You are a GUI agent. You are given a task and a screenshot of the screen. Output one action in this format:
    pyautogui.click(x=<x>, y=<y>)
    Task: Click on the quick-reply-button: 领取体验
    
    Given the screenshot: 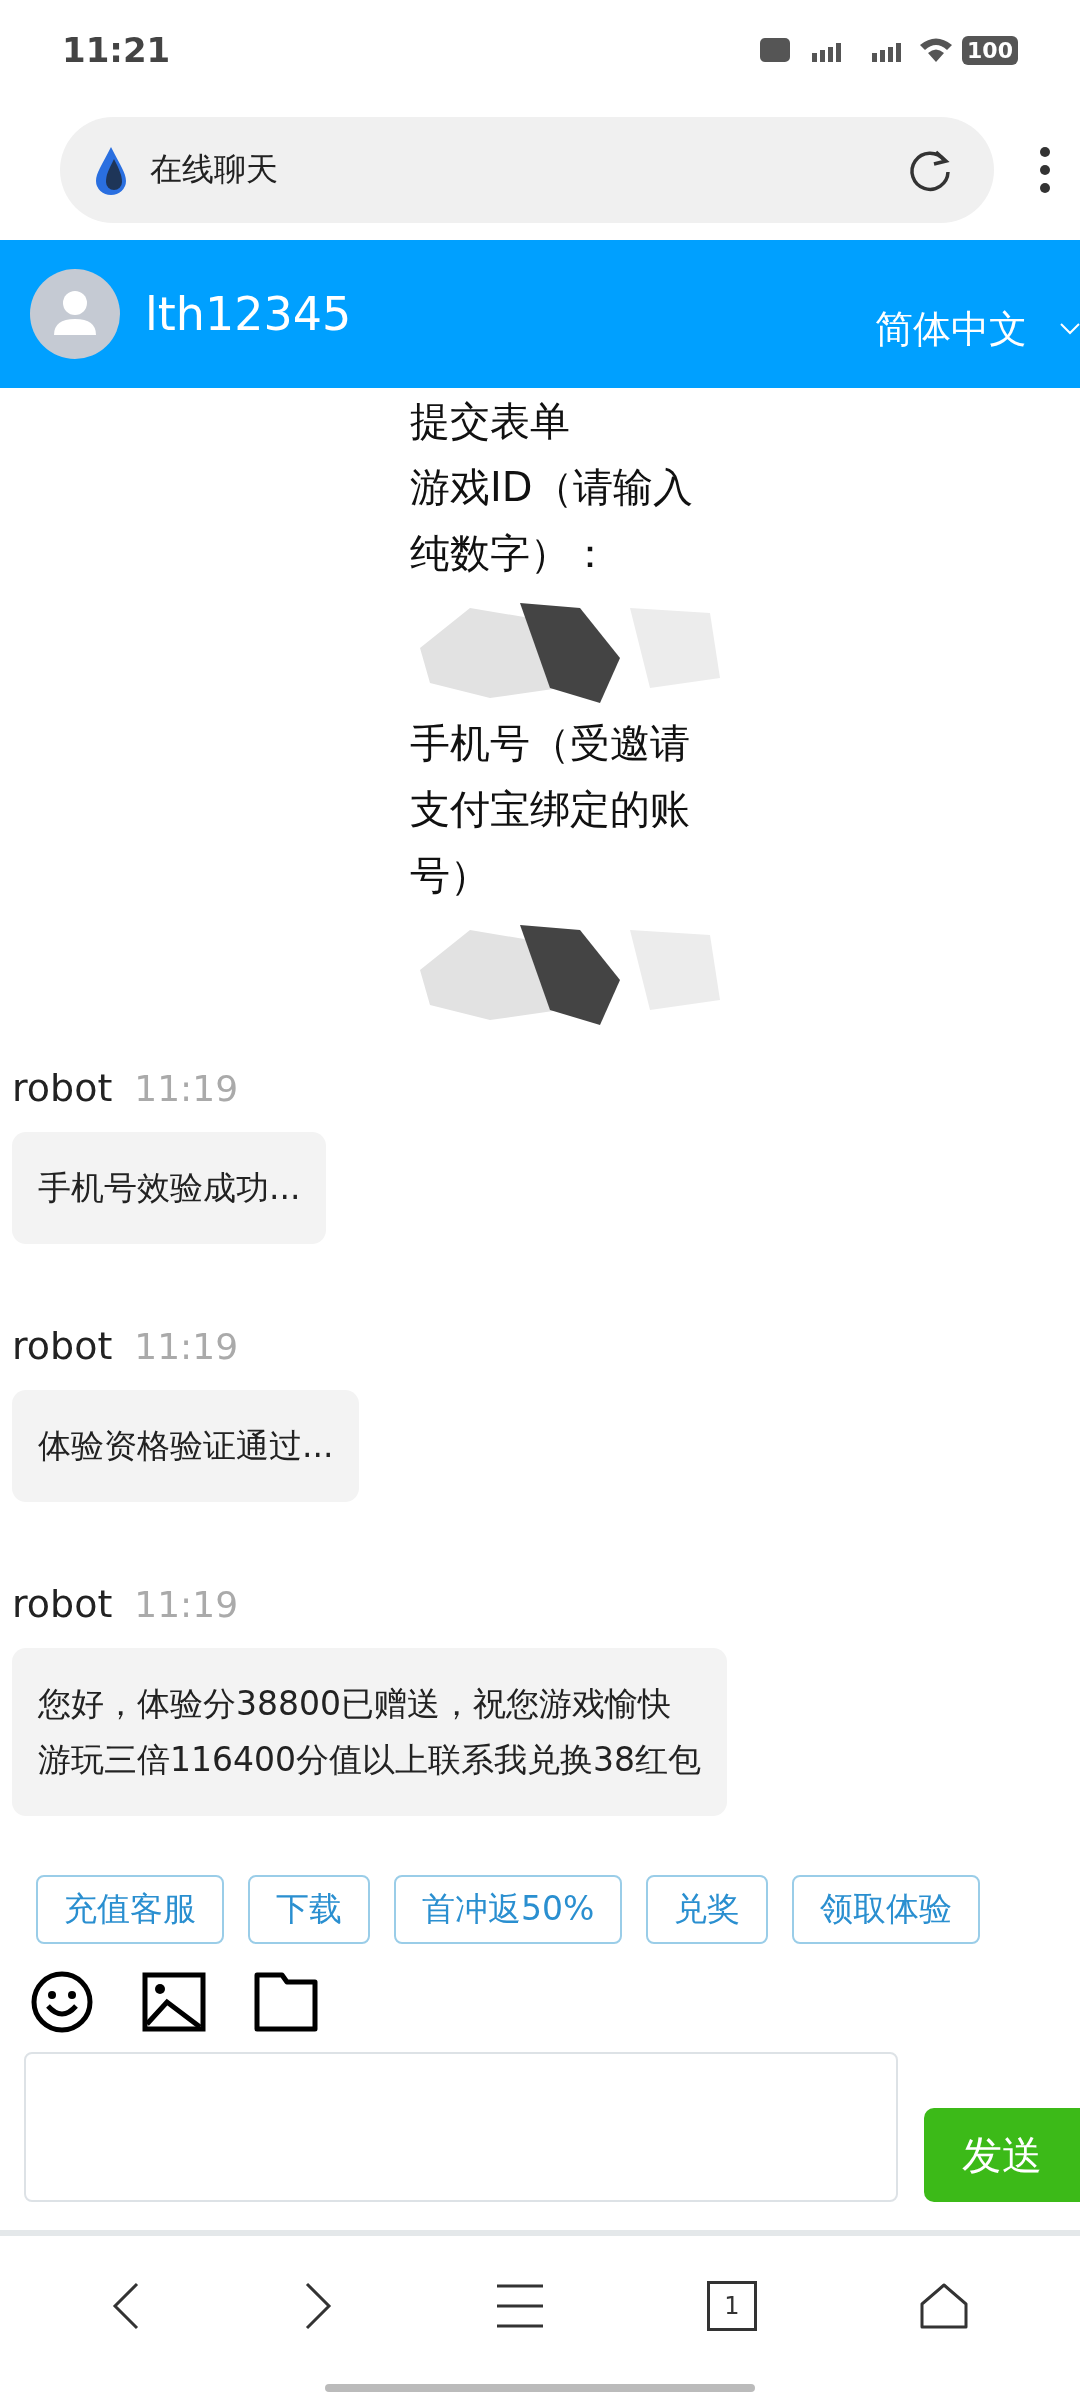 What is the action you would take?
    pyautogui.click(x=886, y=1909)
    